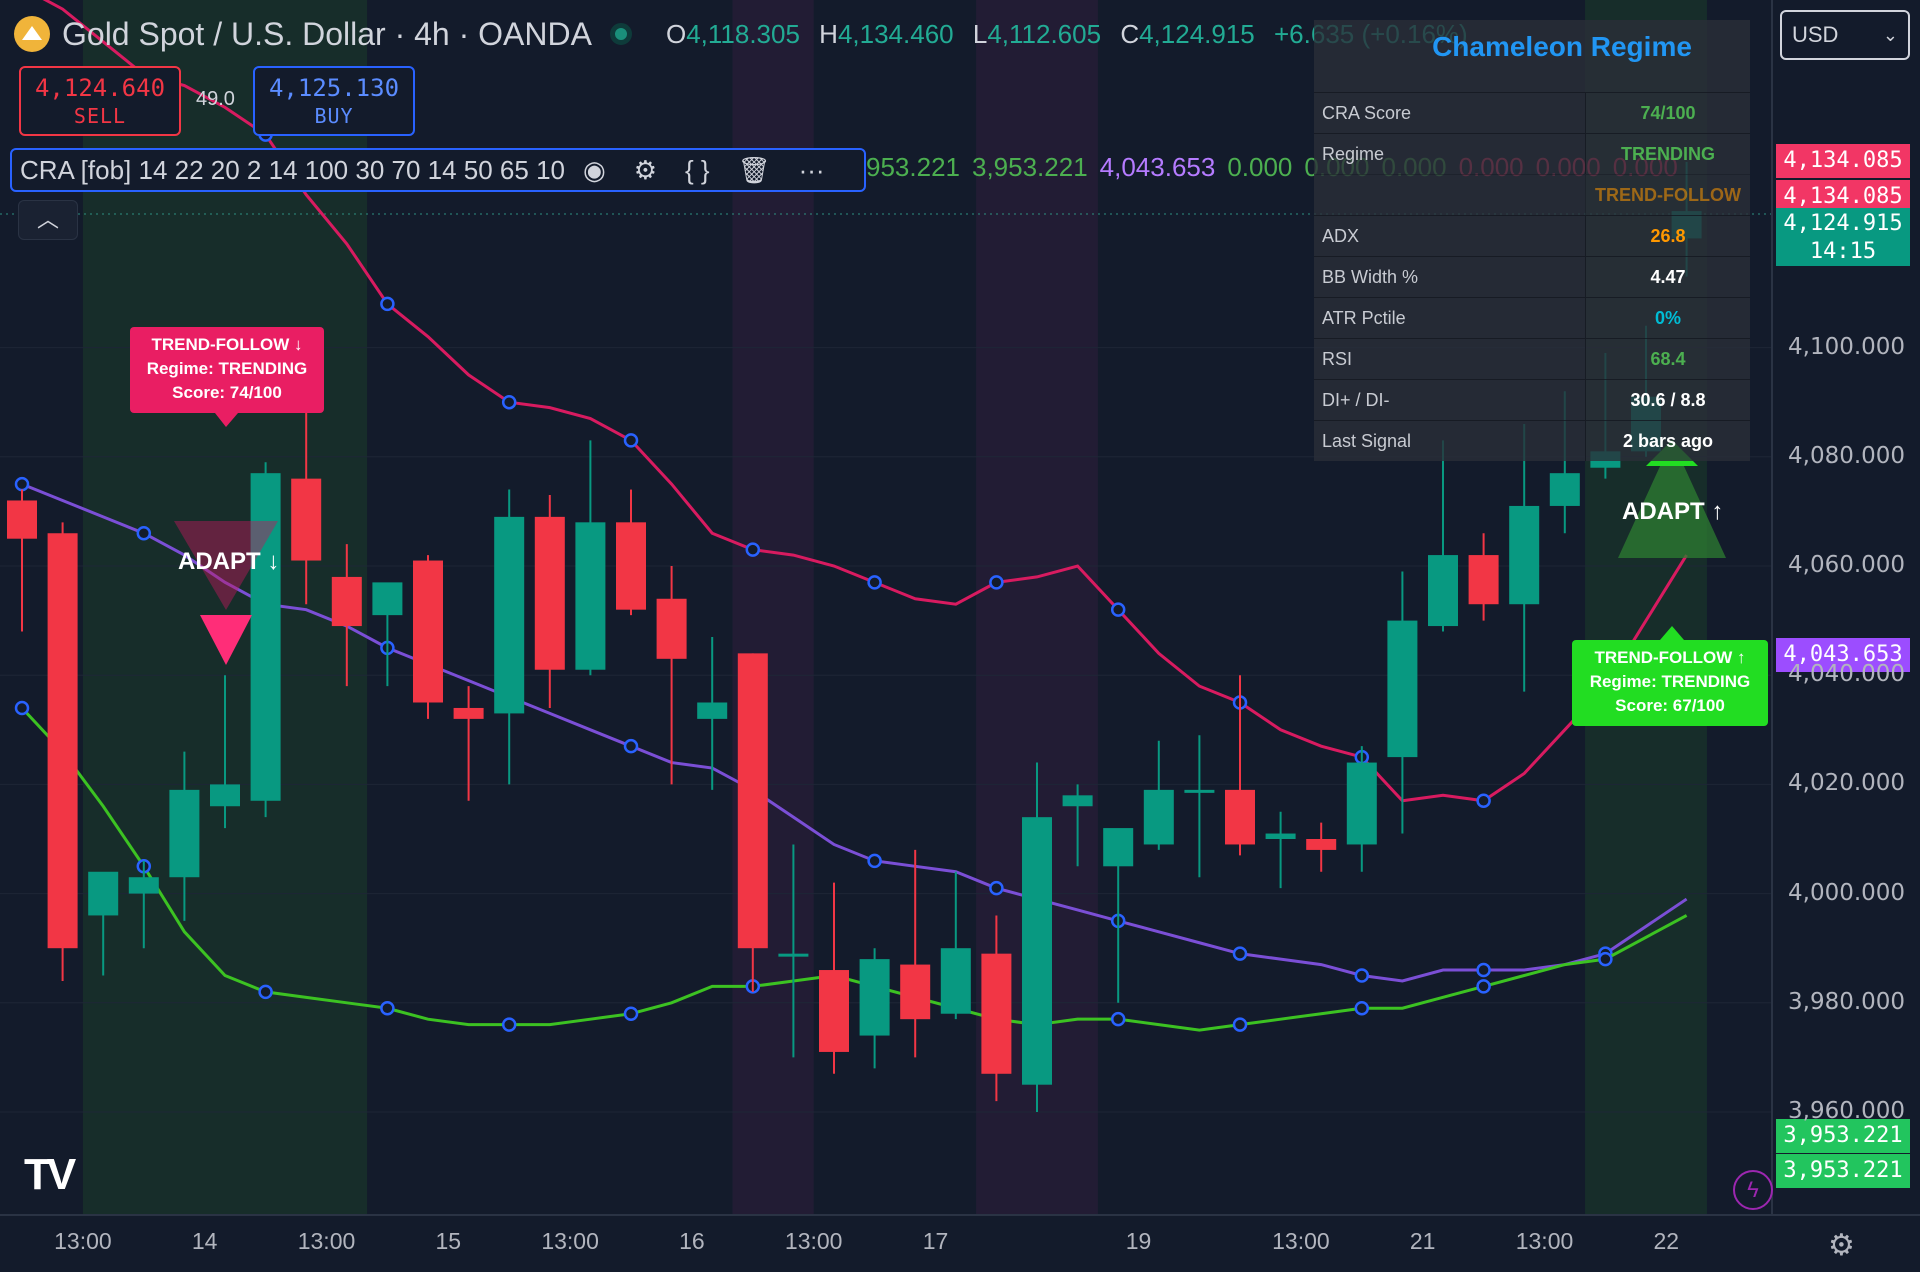  Describe the element at coordinates (334, 116) in the screenshot. I see `buy-label: BUY` at that location.